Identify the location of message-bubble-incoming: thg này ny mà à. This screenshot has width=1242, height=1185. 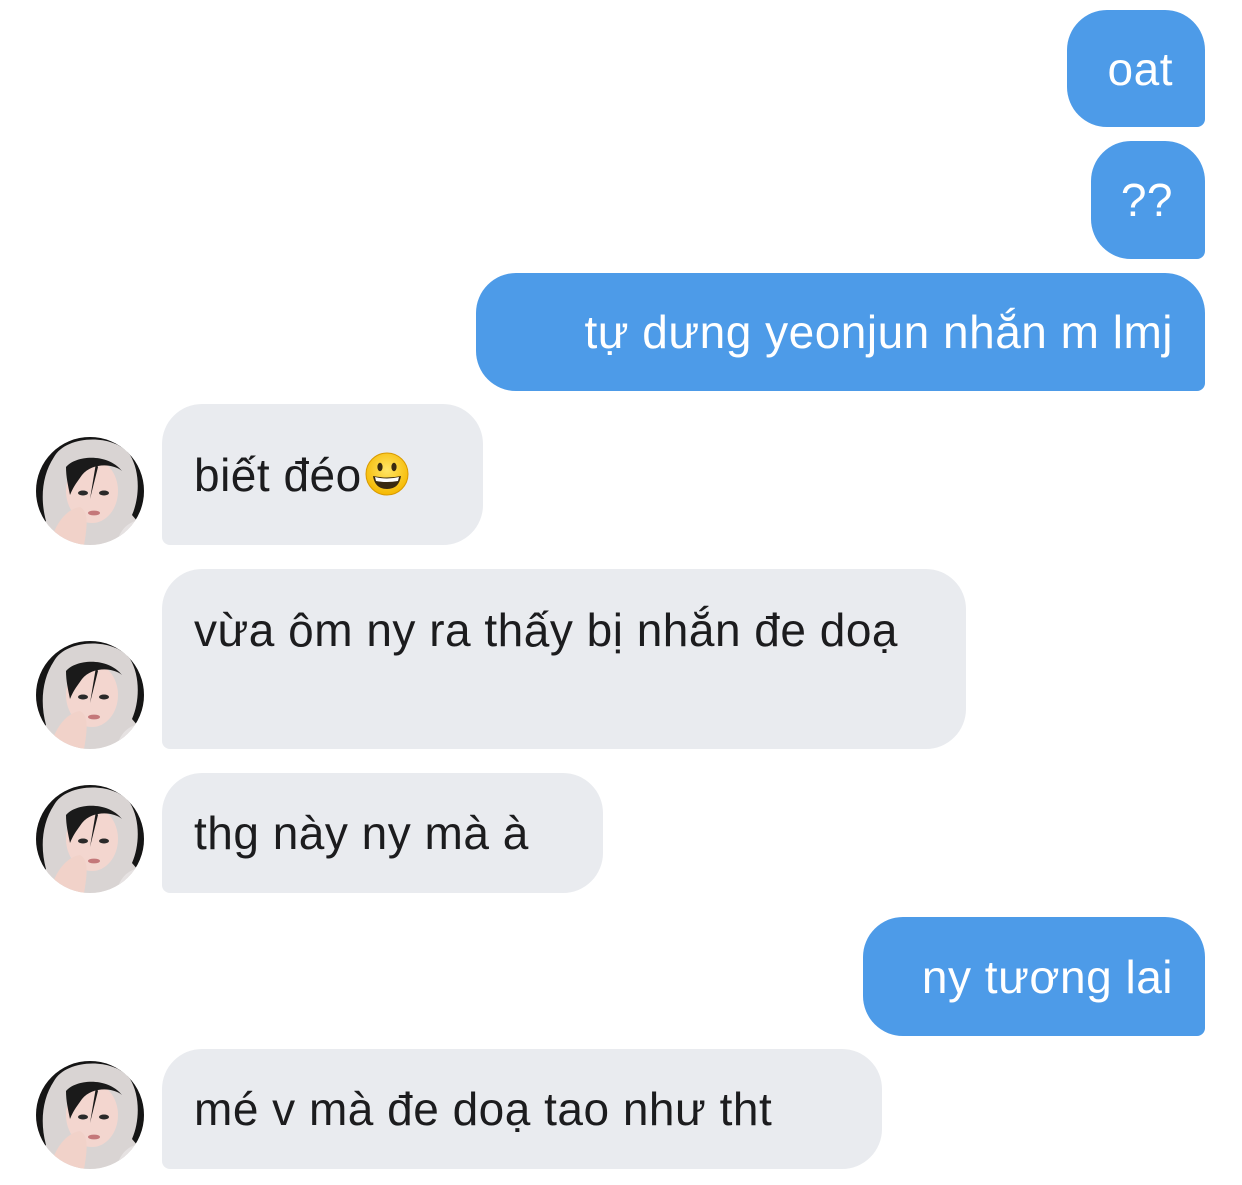
(382, 833).